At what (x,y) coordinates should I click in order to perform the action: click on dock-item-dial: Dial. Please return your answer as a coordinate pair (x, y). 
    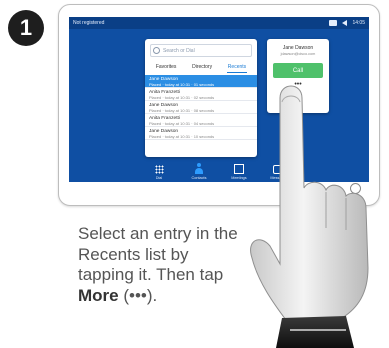
    Looking at the image, I should click on (159, 172).